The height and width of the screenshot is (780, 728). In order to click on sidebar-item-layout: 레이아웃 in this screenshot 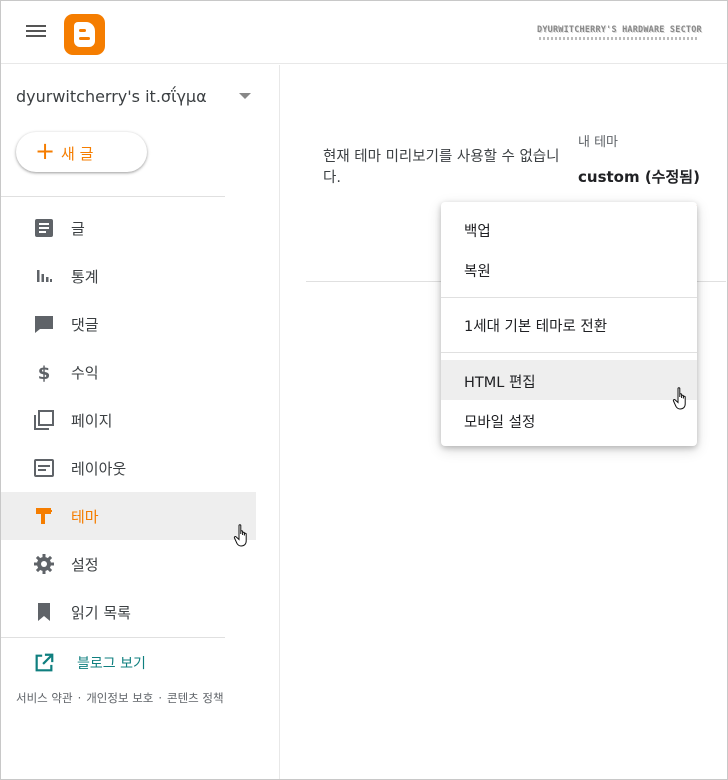, I will do `click(128, 468)`.